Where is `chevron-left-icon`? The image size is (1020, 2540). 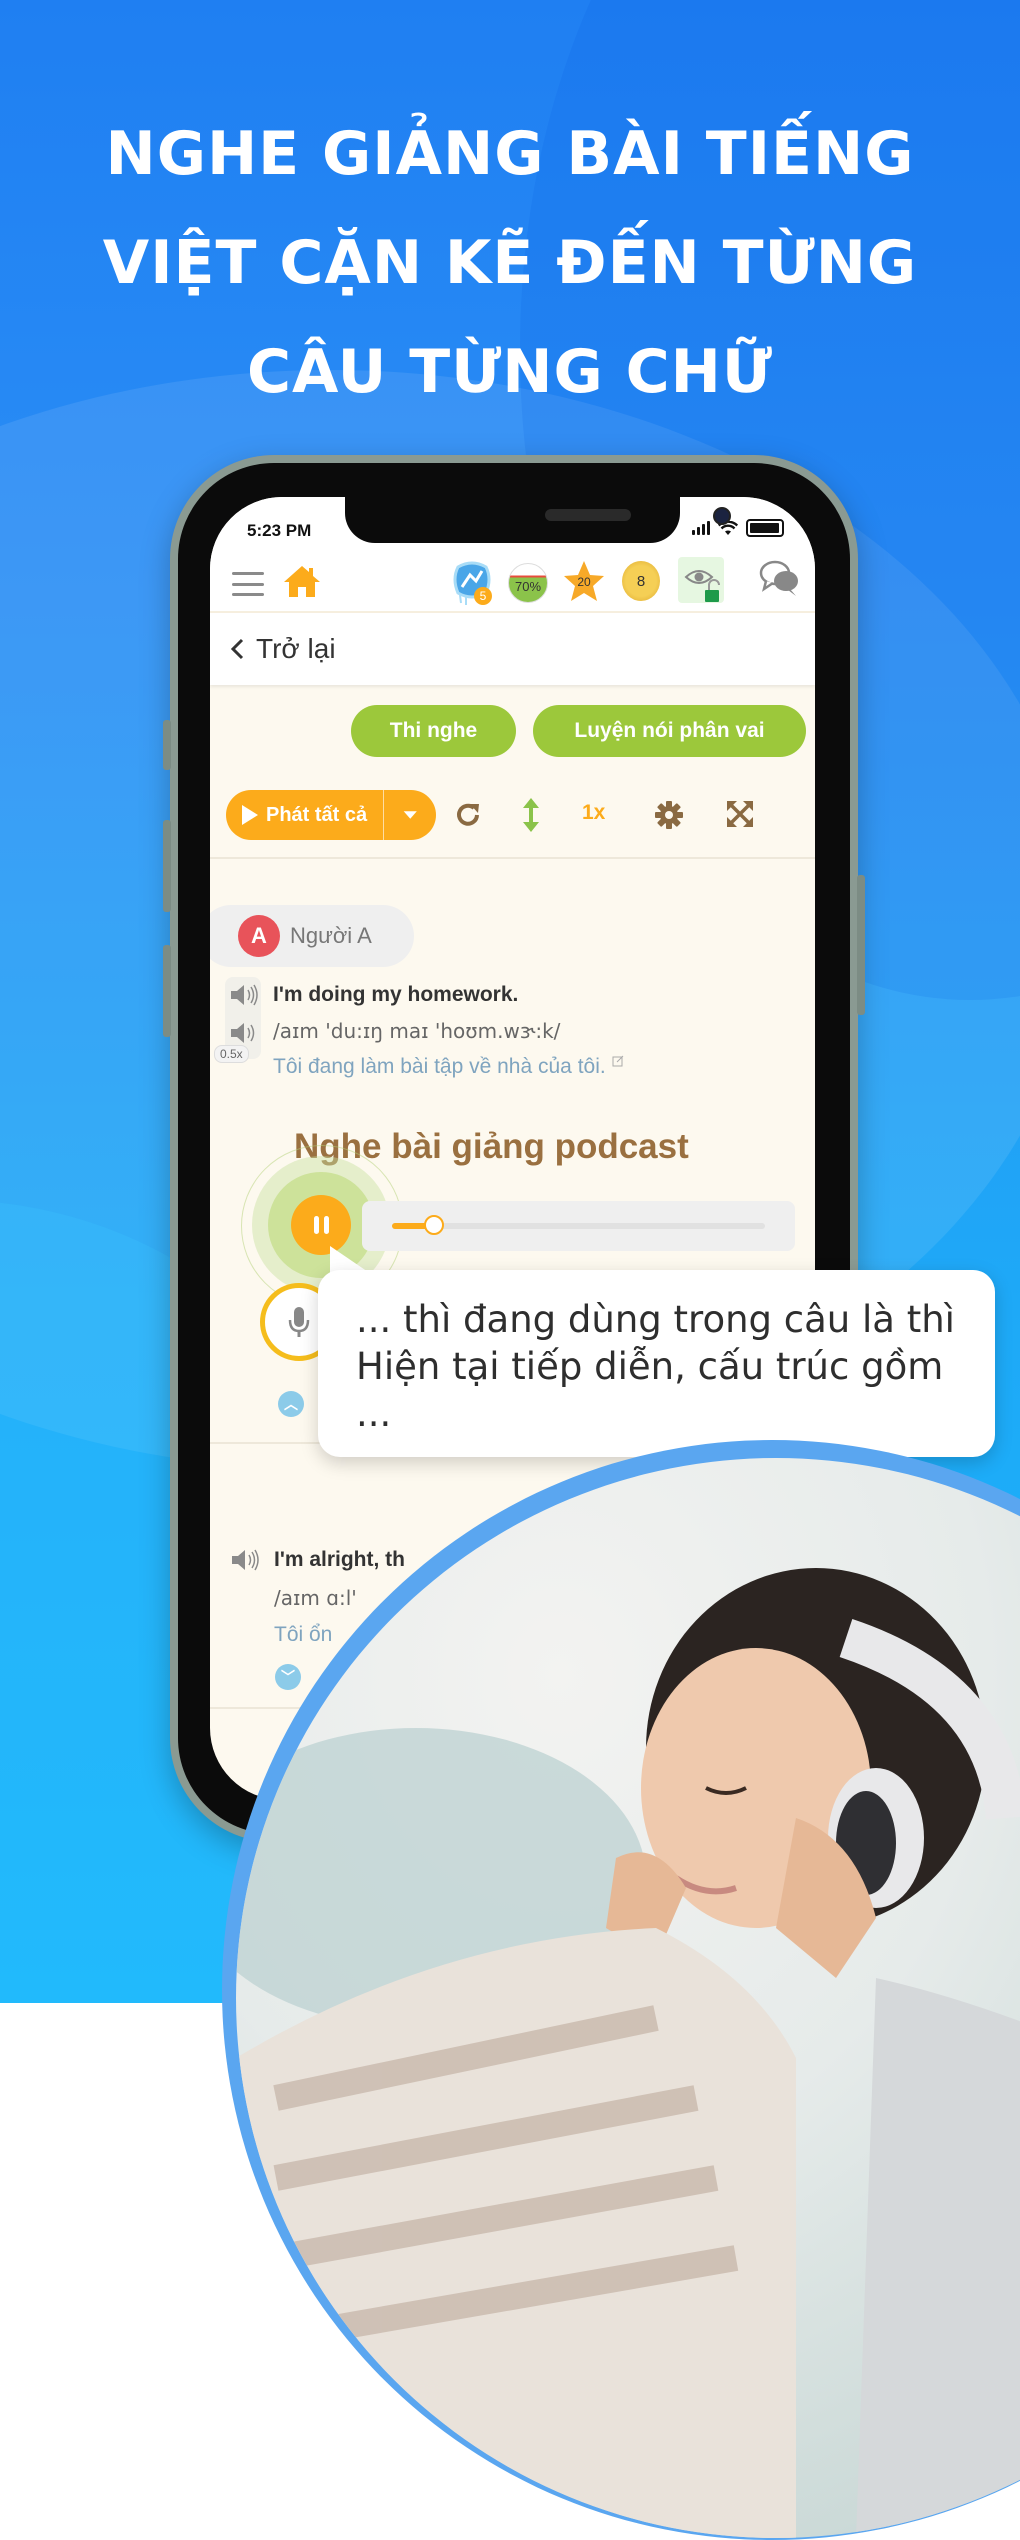 chevron-left-icon is located at coordinates (237, 649).